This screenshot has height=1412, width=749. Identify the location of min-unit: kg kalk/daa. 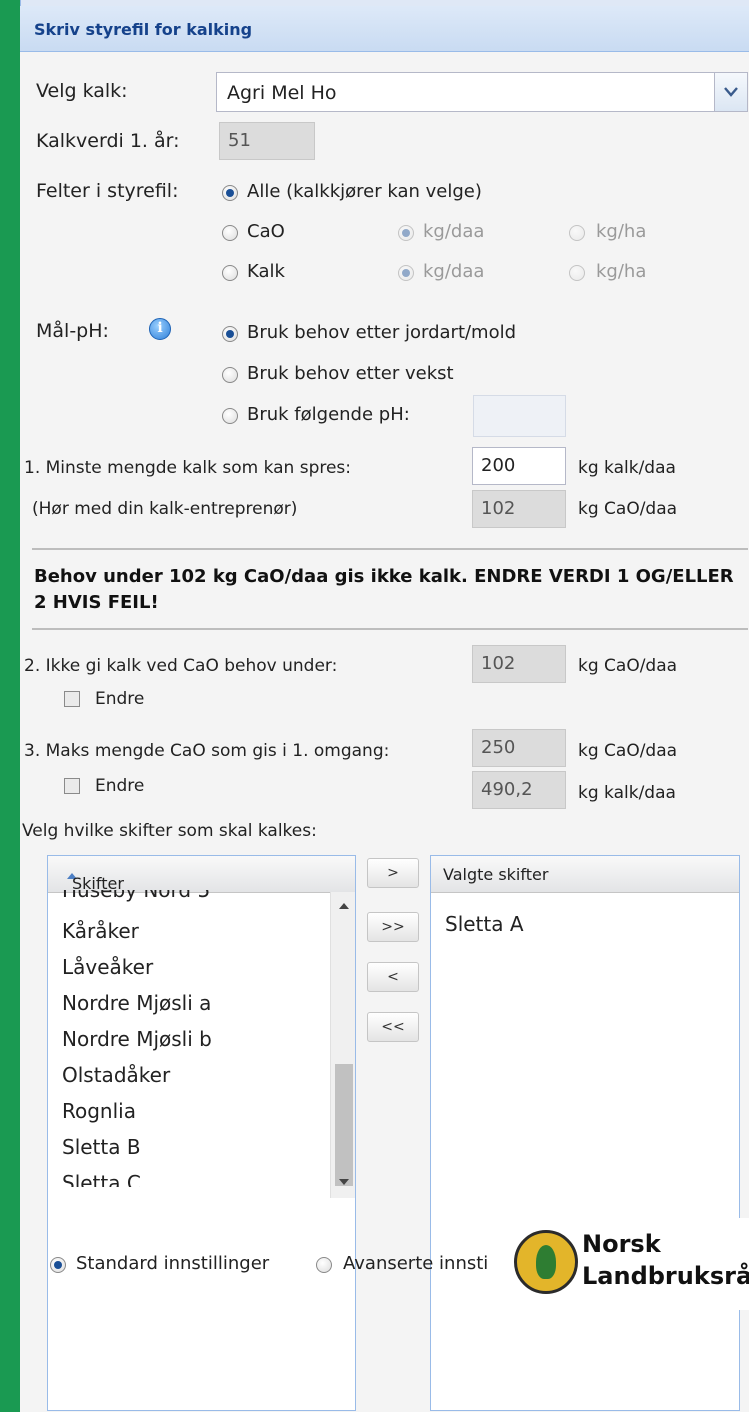
(627, 468).